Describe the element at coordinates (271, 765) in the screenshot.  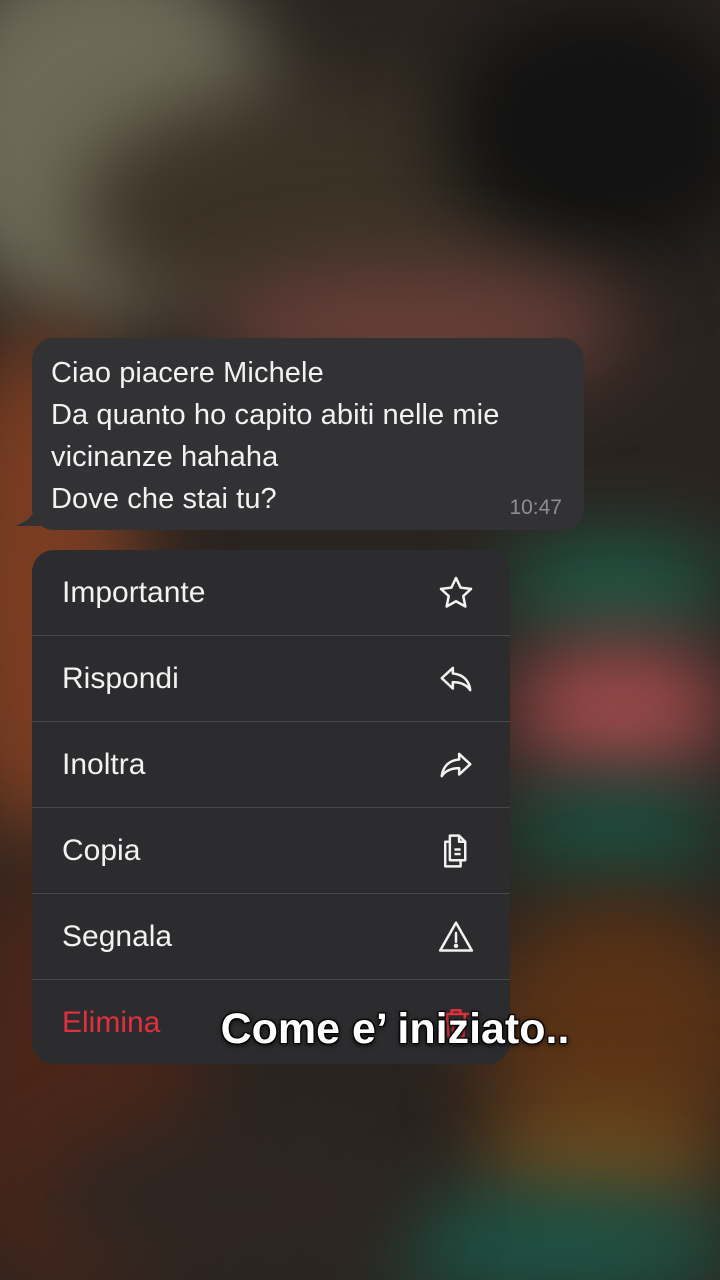
I see `menu-item-inoltra: Inoltra` at that location.